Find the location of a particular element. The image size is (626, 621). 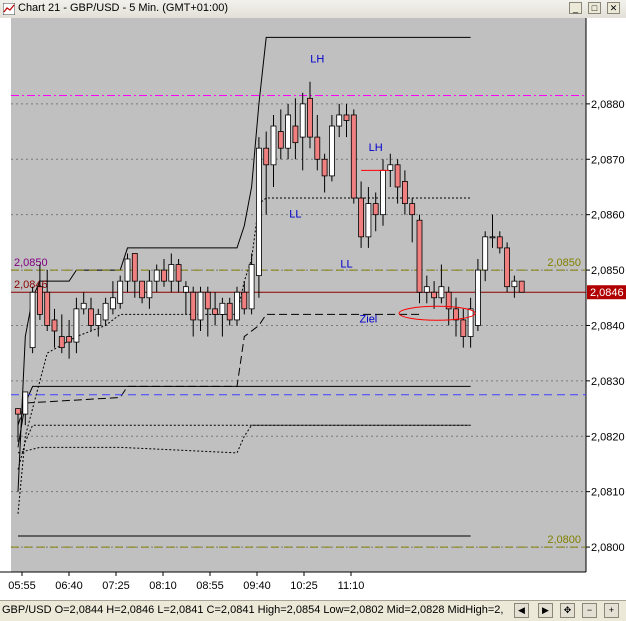

level-label-left: 2,0850 is located at coordinates (31, 263).